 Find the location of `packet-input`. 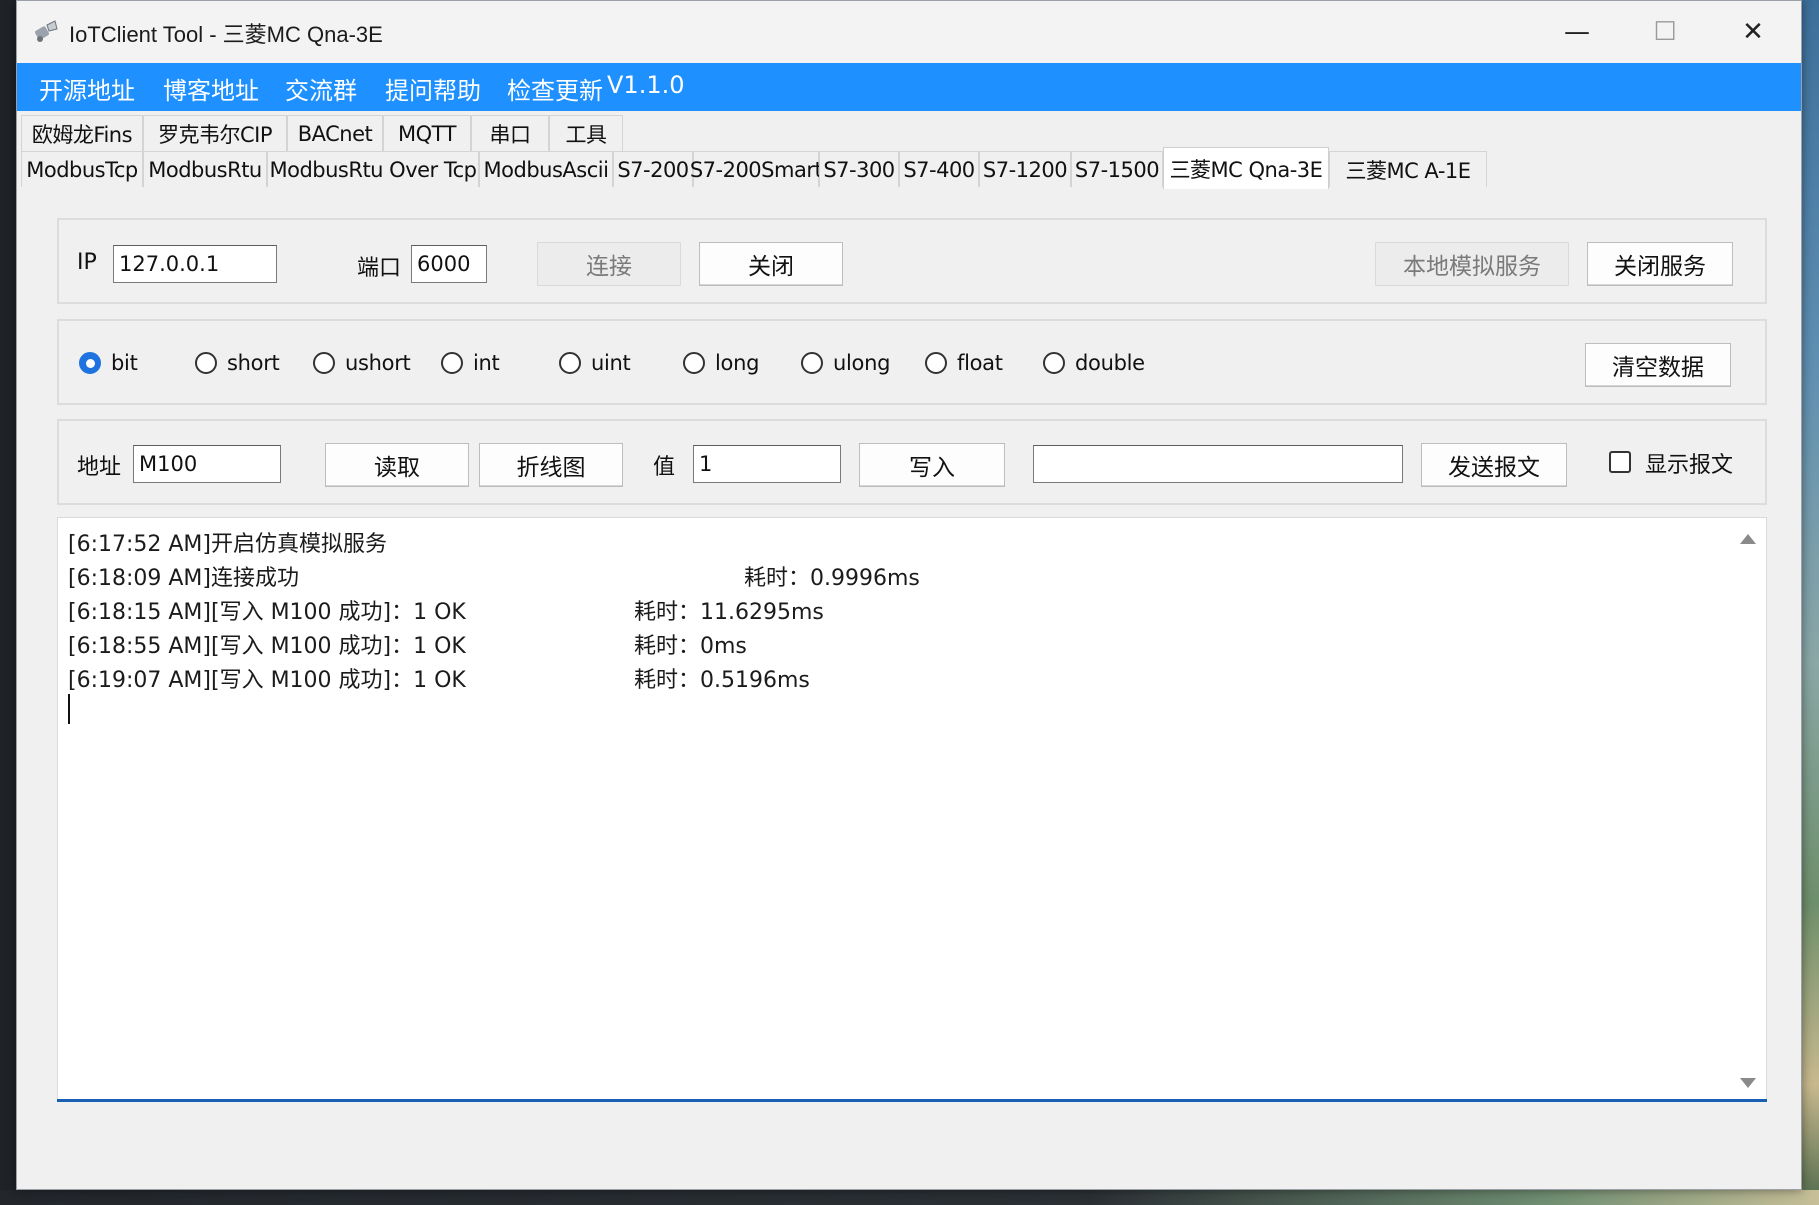

packet-input is located at coordinates (1218, 464).